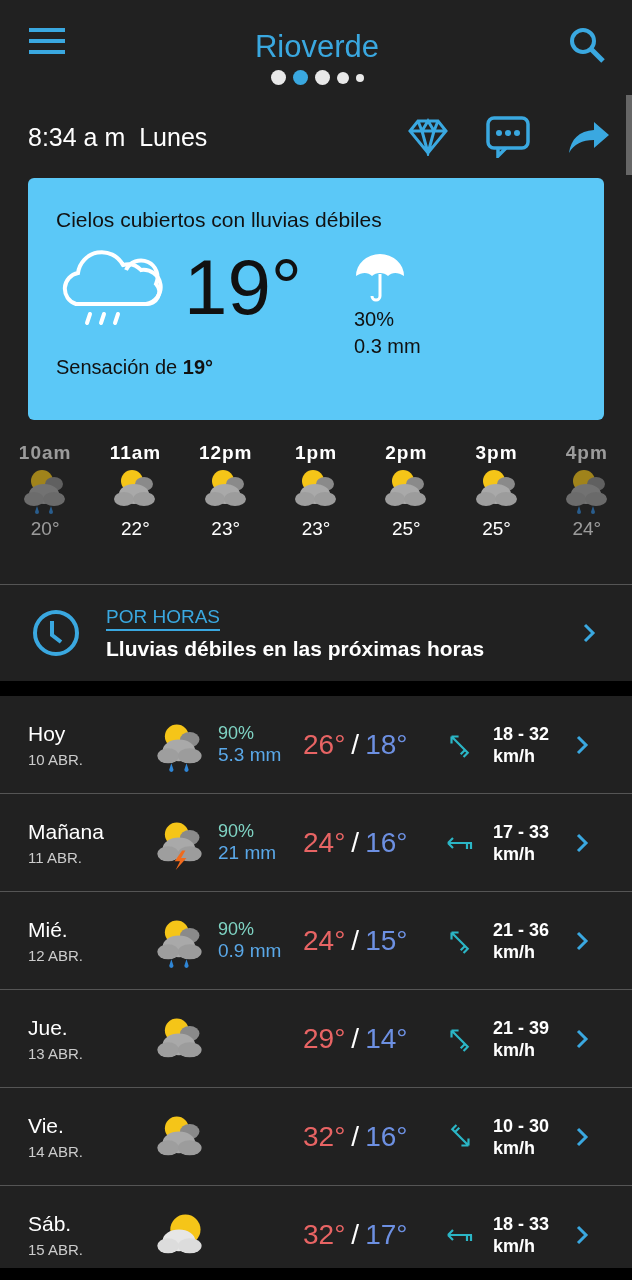 The height and width of the screenshot is (1280, 632). What do you see at coordinates (56, 1151) in the screenshot?
I see `day-date: 14 ABR.` at bounding box center [56, 1151].